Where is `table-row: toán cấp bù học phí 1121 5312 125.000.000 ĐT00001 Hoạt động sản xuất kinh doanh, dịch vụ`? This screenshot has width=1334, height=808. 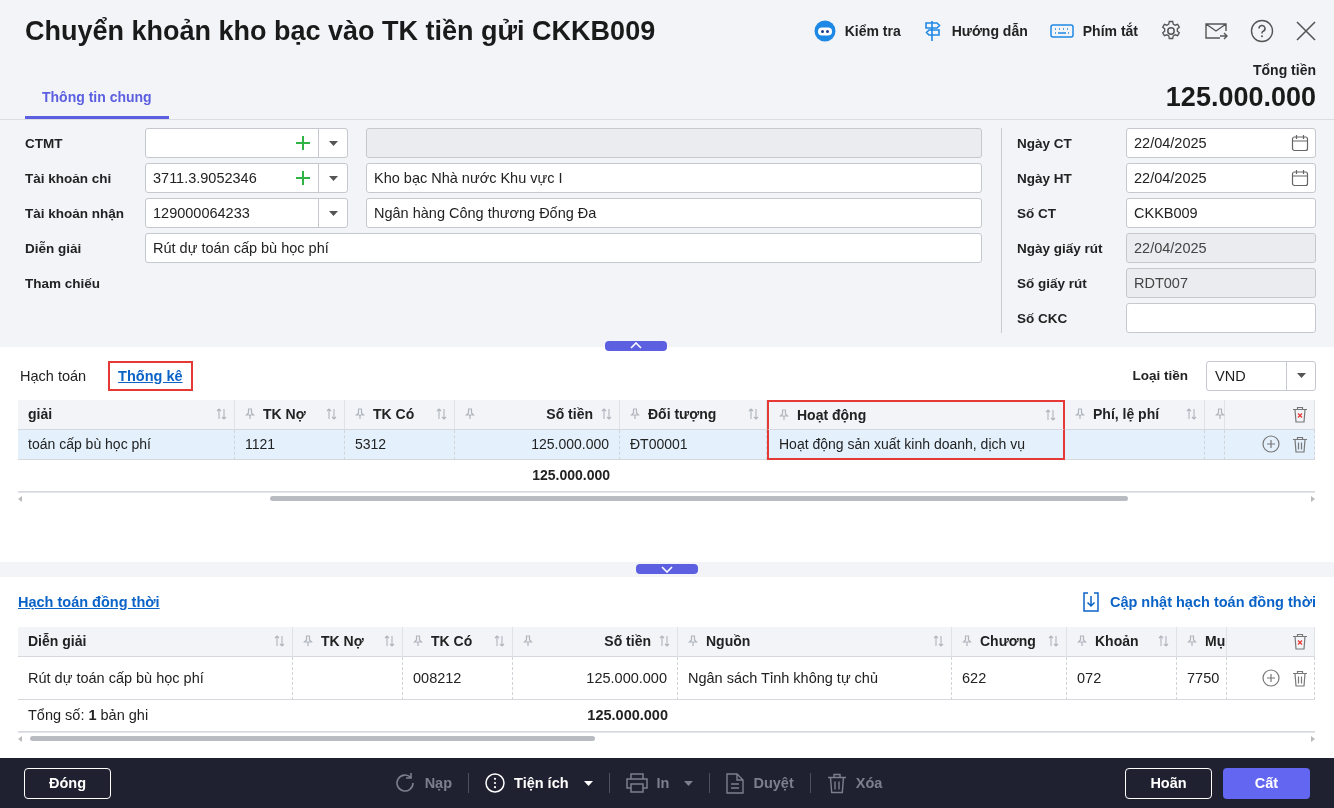 table-row: toán cấp bù học phí 1121 5312 125.000.000 ĐT00001 Hoạt động sản xuất kinh doanh, dịch vụ is located at coordinates (666, 444).